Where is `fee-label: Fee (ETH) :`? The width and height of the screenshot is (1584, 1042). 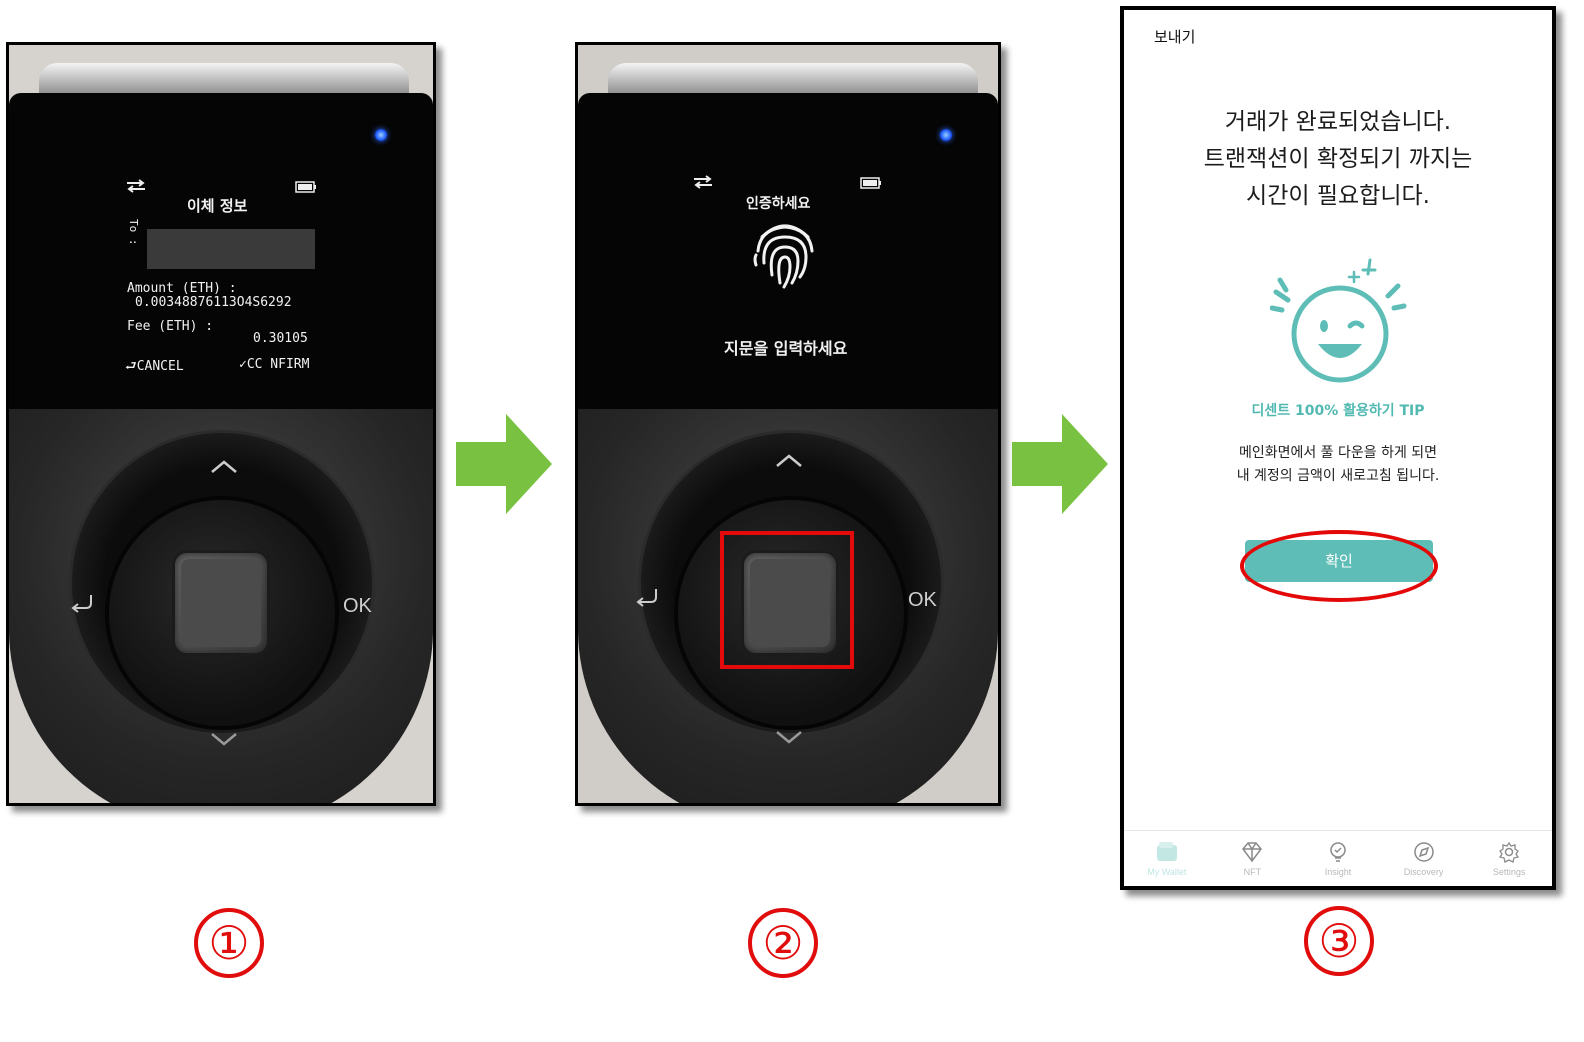
fee-label: Fee (ETH) : is located at coordinates (170, 326).